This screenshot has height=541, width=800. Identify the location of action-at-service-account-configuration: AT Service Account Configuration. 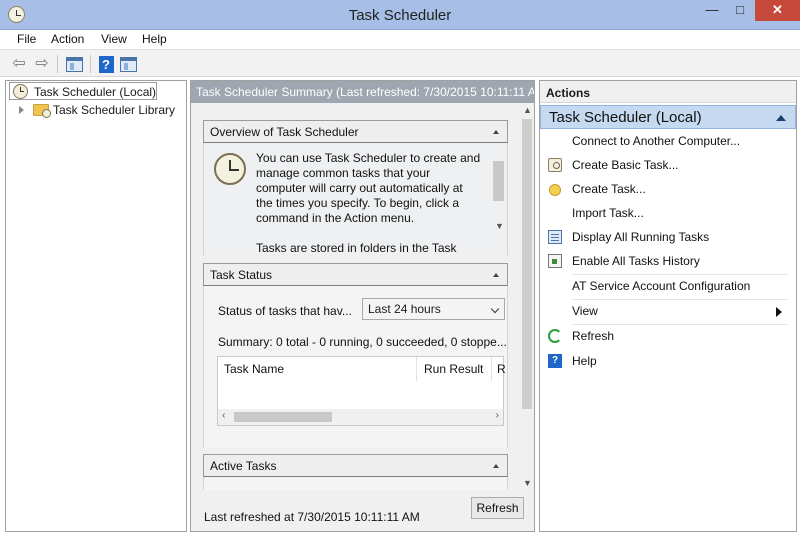
(668, 286).